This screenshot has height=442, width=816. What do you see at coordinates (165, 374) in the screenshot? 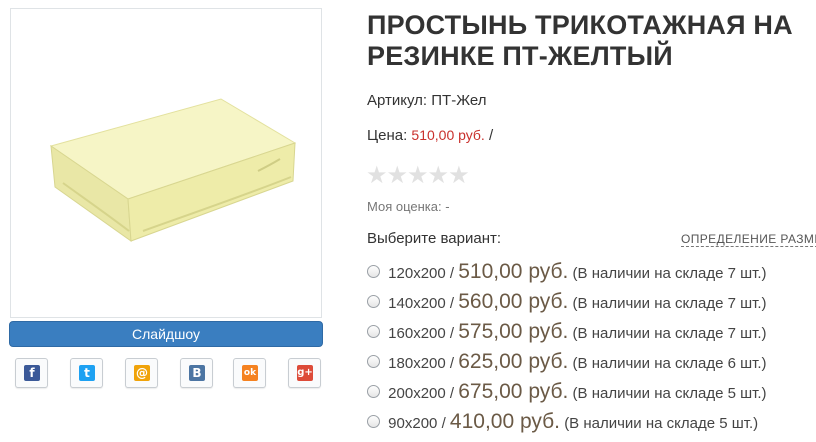
I see `share-buttons: f t @ B ok g+` at bounding box center [165, 374].